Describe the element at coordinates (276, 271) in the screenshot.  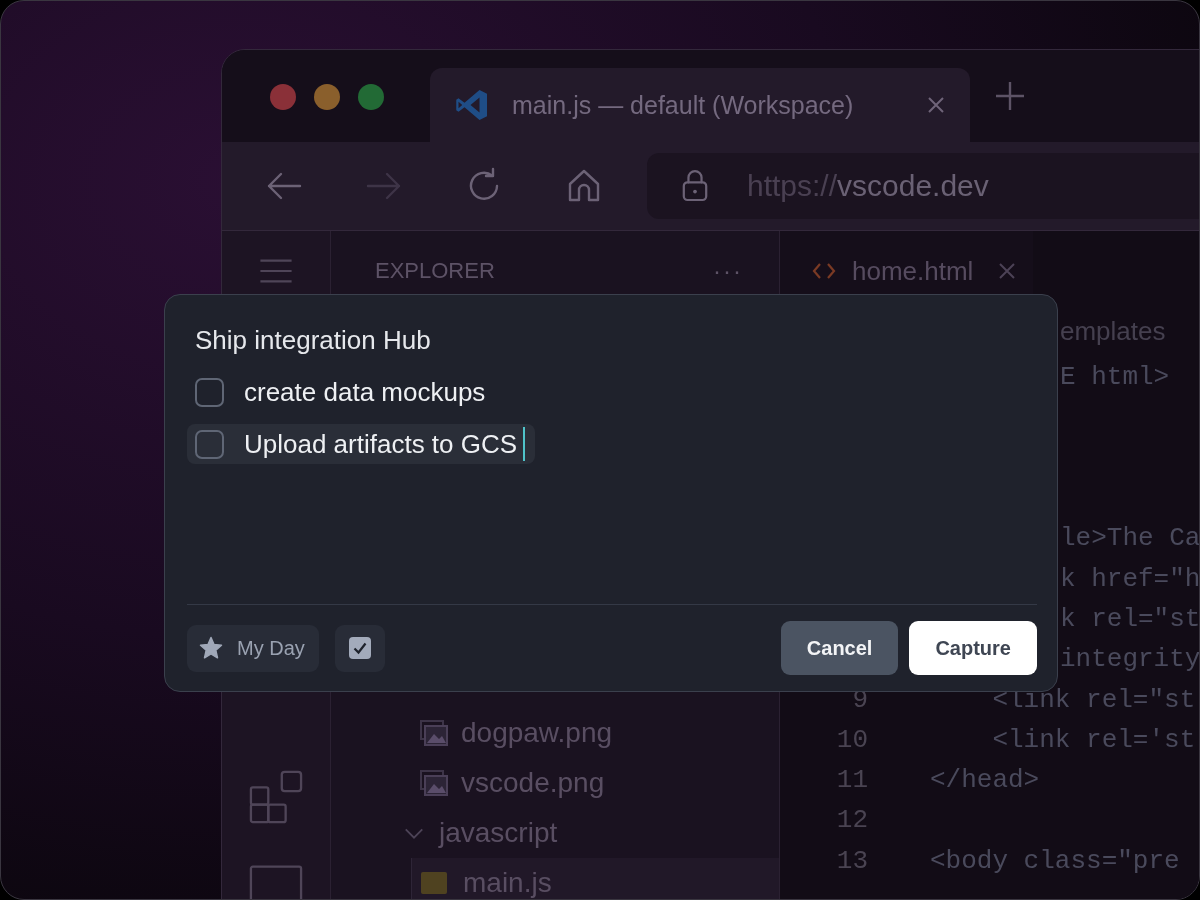
I see `menu-icon` at that location.